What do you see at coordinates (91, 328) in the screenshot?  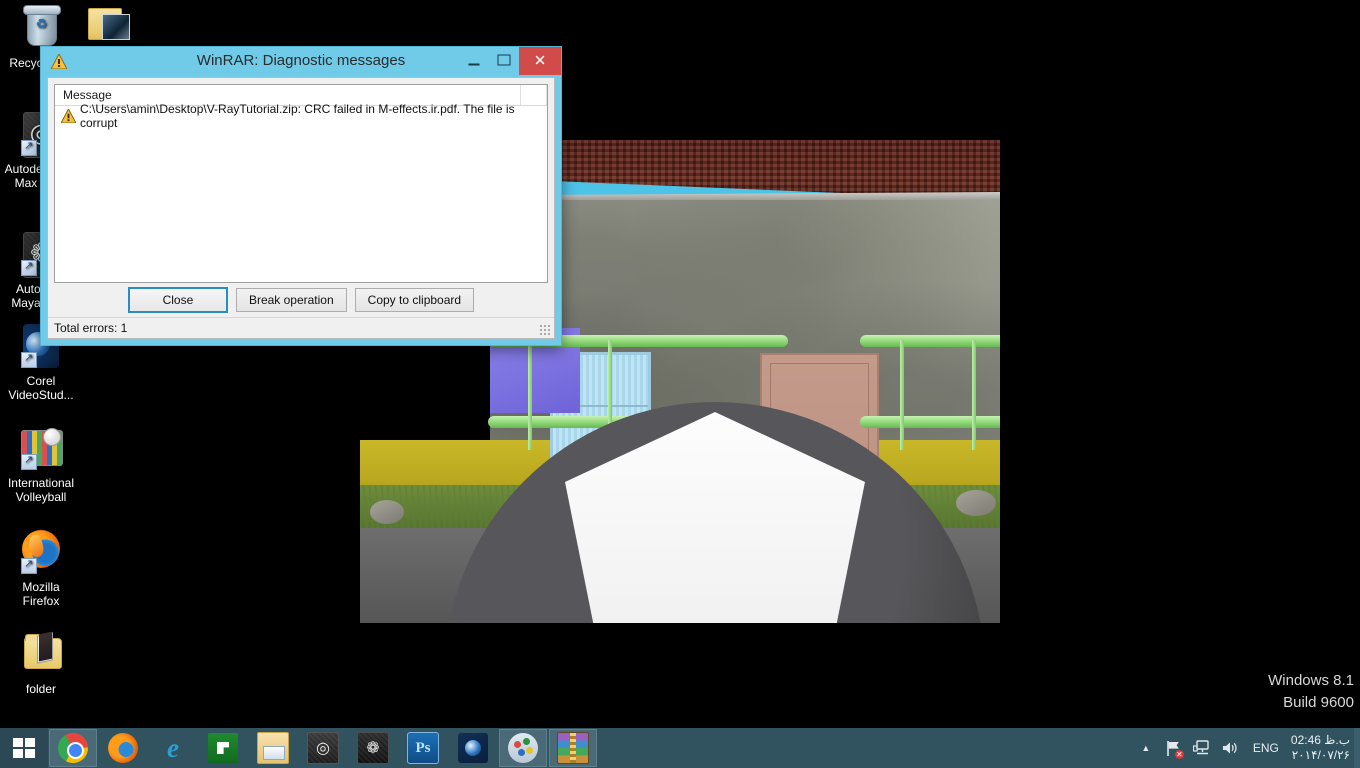 I see `status-text: Total errors: 1` at bounding box center [91, 328].